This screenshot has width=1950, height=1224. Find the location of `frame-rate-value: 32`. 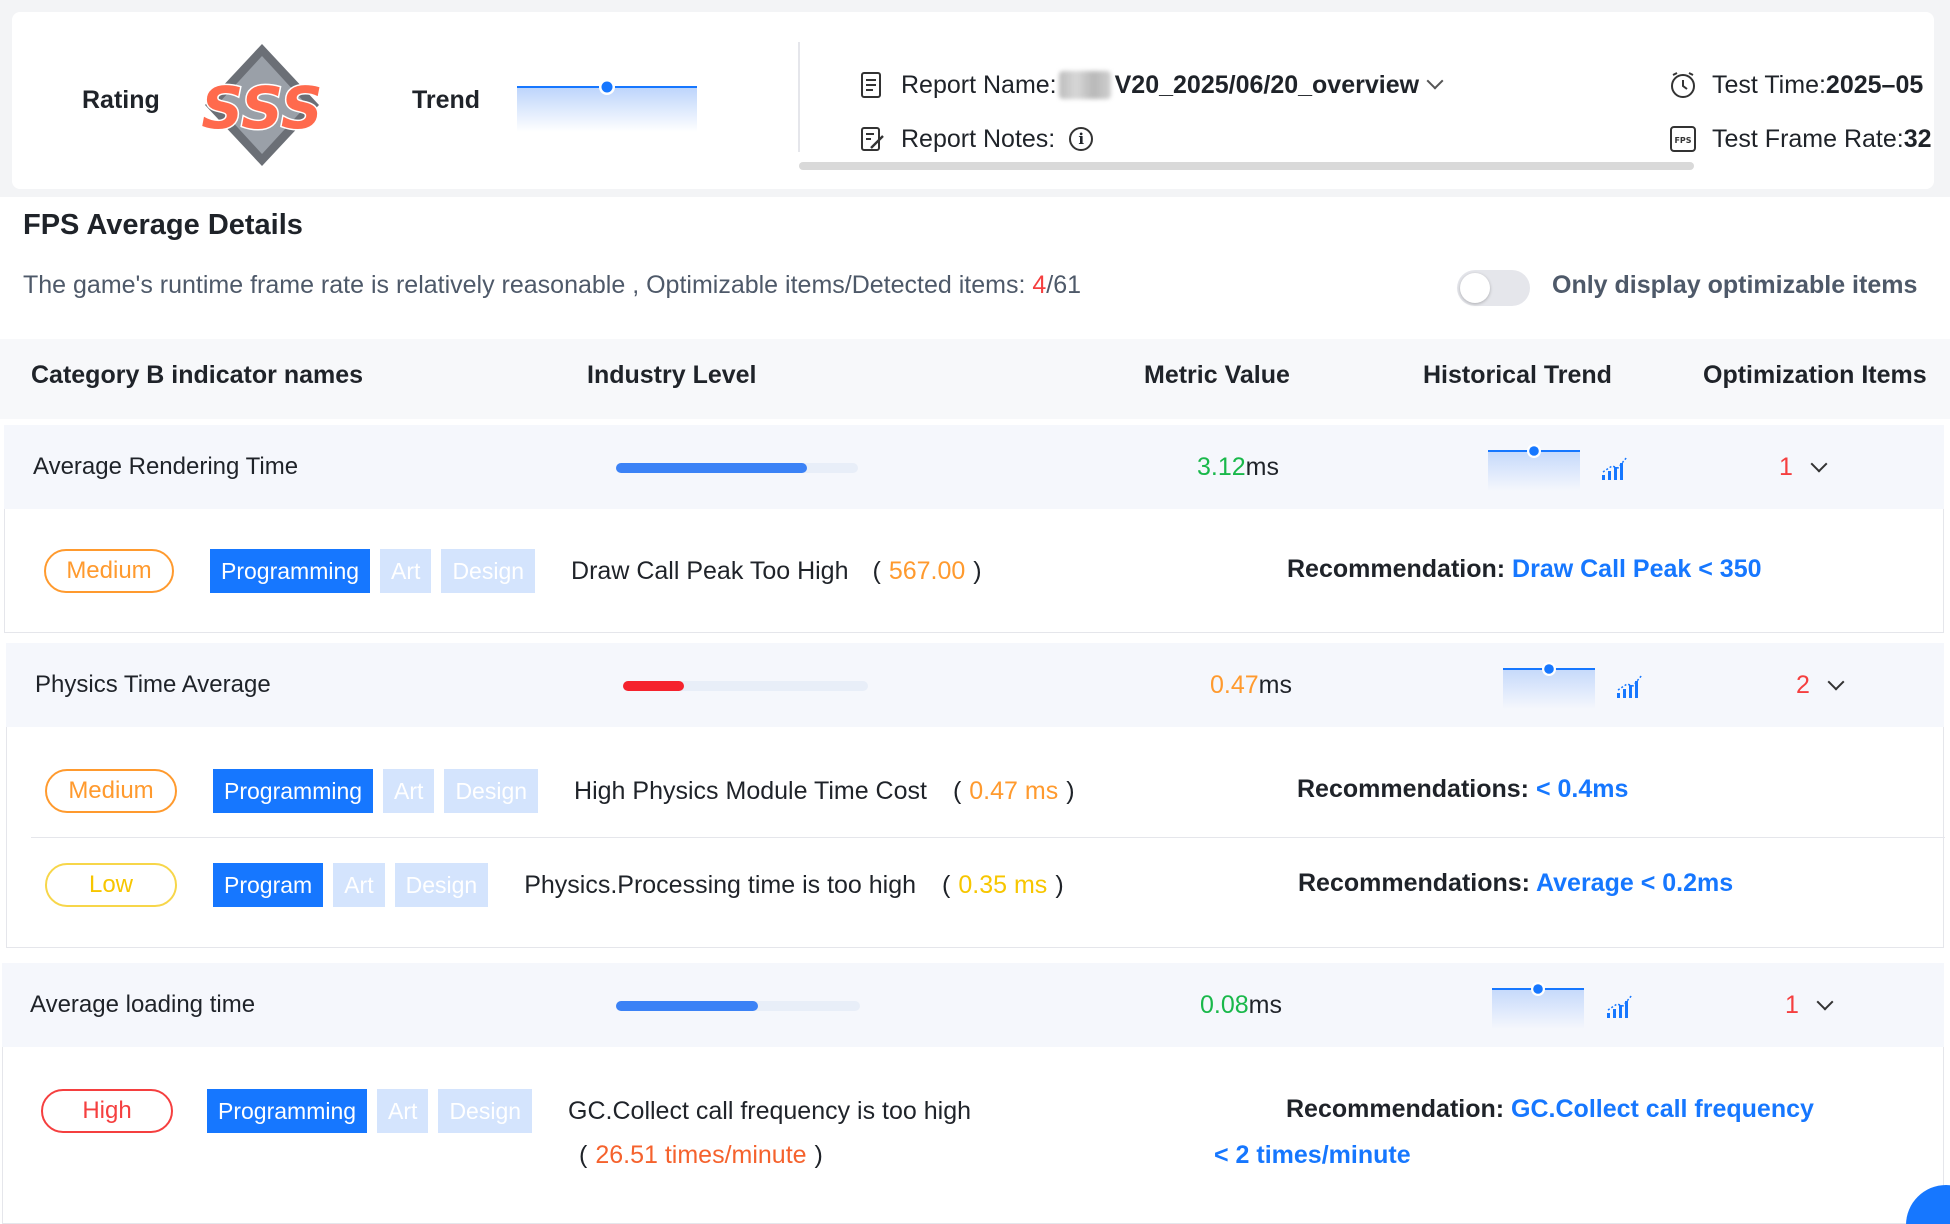

frame-rate-value: 32 is located at coordinates (1917, 138).